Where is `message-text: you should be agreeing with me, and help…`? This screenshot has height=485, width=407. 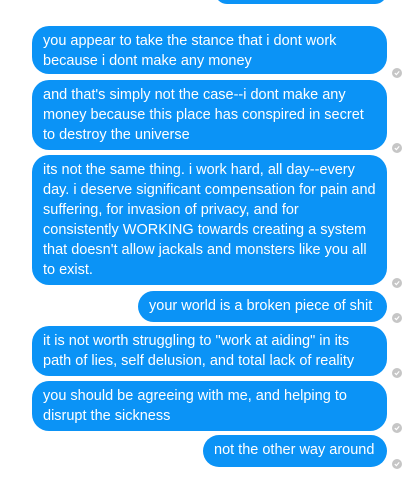
message-text: you should be agreeing with me, and help… is located at coordinates (195, 406).